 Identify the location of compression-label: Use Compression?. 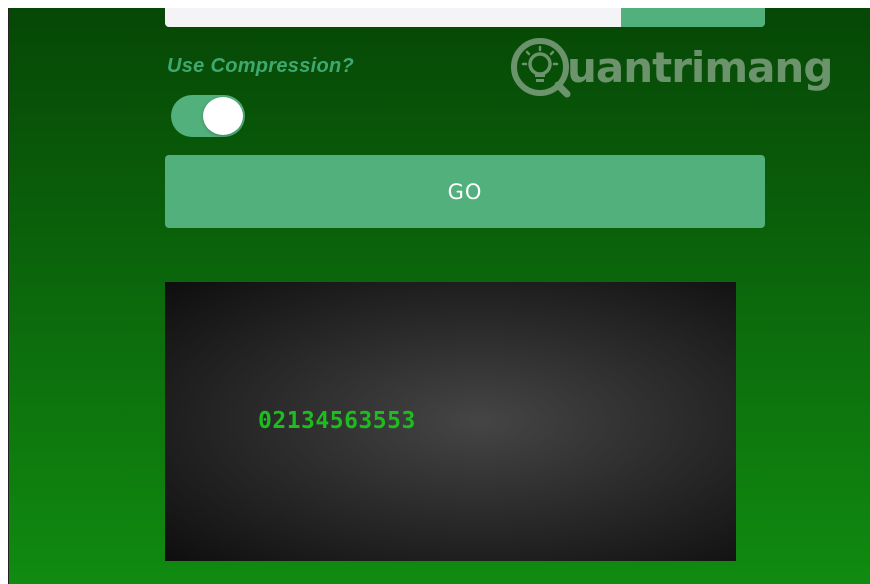
(261, 66).